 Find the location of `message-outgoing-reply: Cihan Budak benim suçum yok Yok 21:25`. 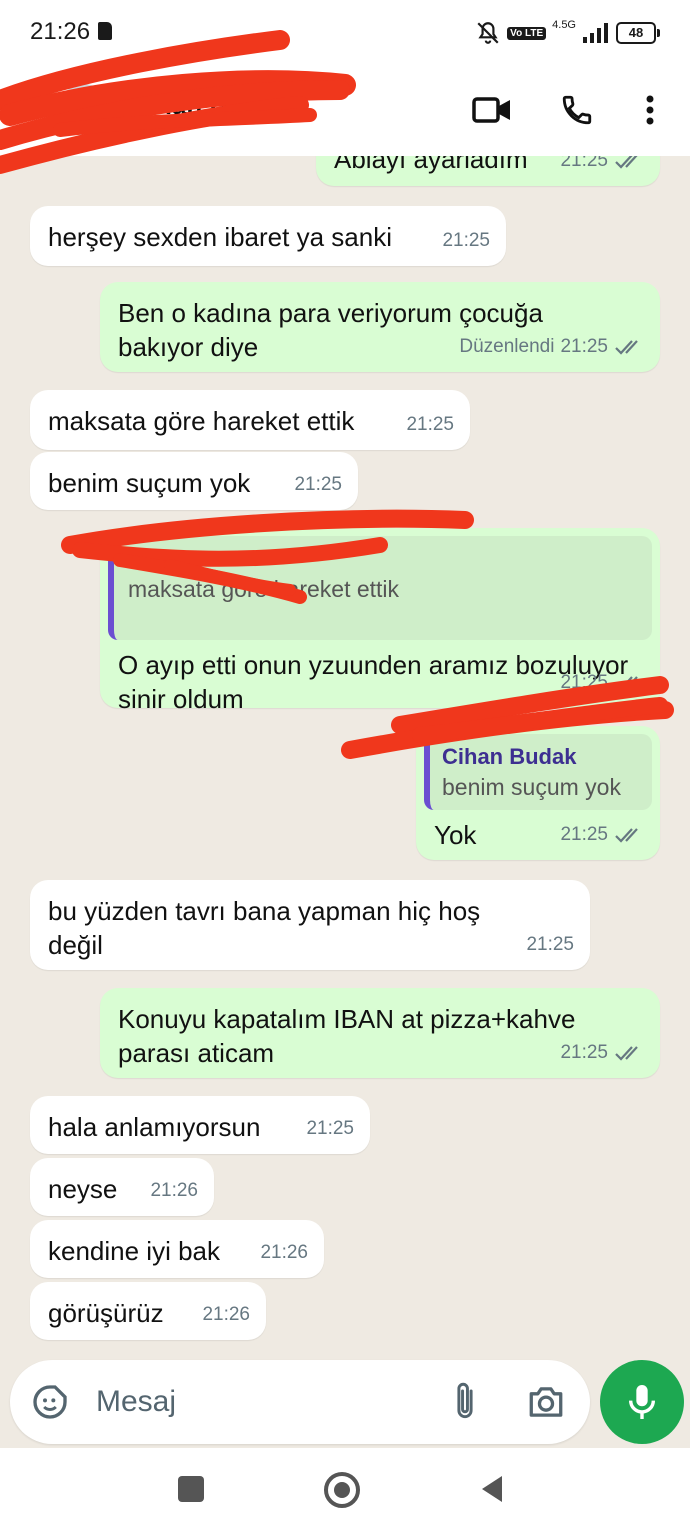

message-outgoing-reply: Cihan Budak benim suçum yok Yok 21:25 is located at coordinates (538, 793).